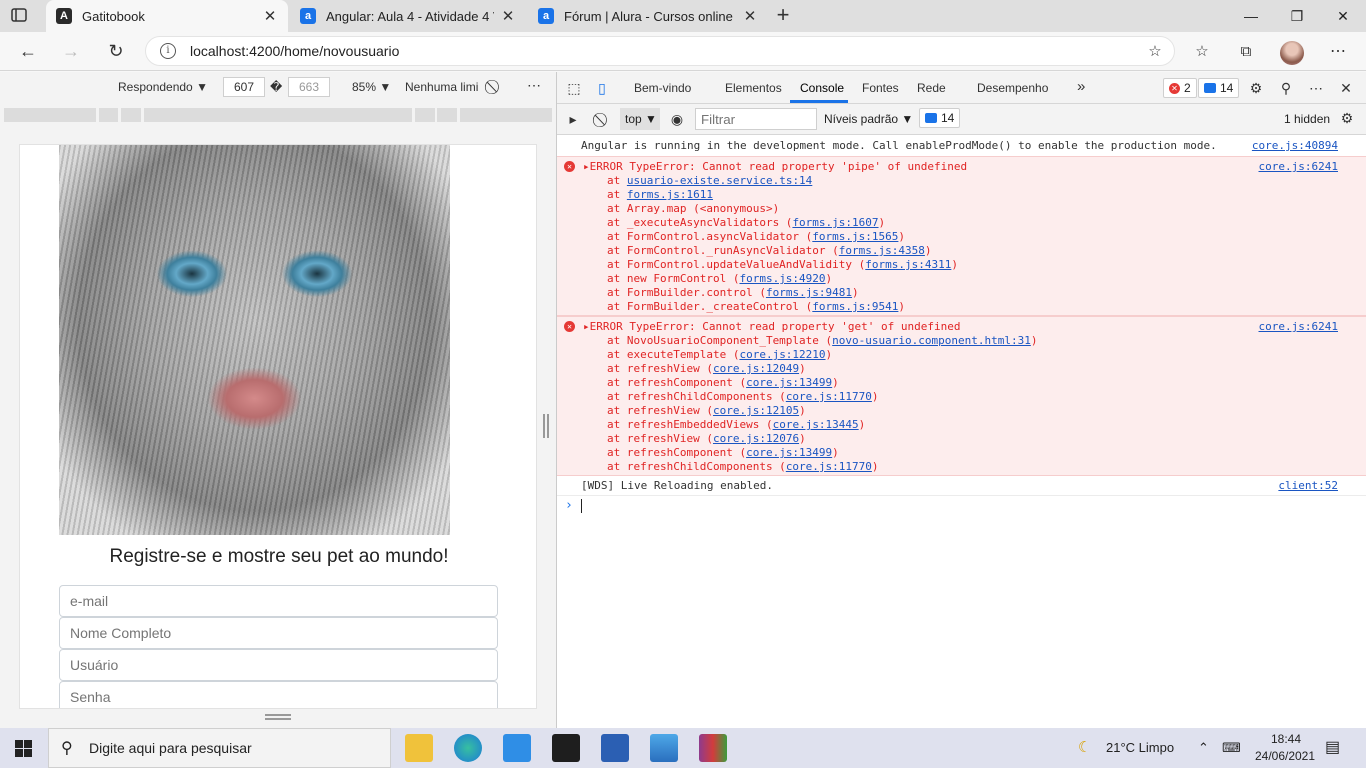 The image size is (1366, 768). I want to click on stack-frame-link: forms.js:1565, so click(855, 236).